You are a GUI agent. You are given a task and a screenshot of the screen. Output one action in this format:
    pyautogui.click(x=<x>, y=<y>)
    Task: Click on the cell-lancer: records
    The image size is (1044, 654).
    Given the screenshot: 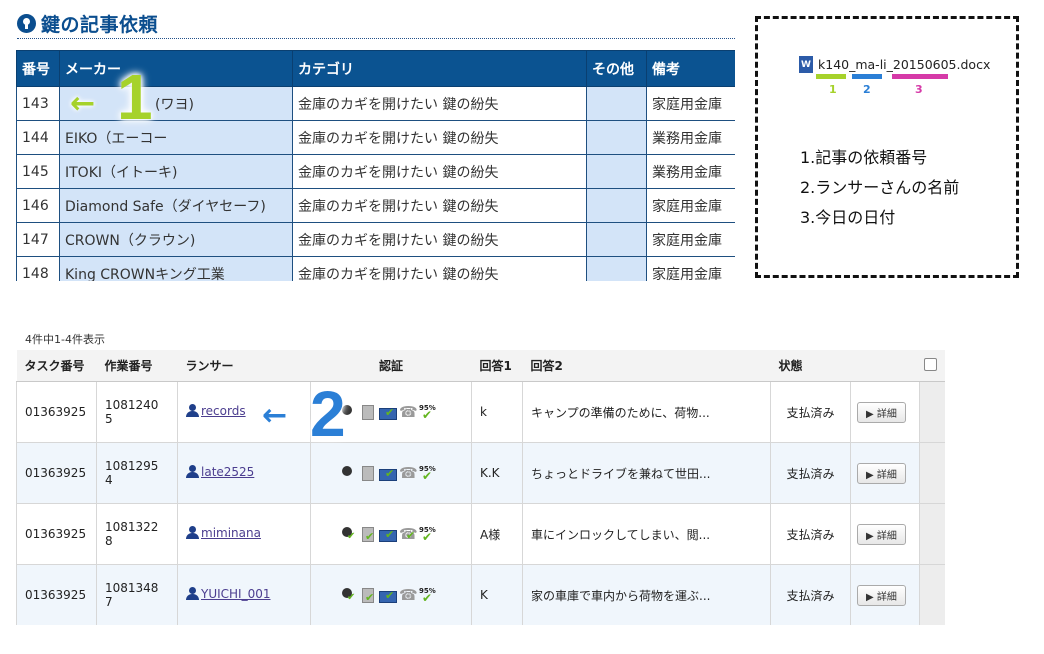 What is the action you would take?
    pyautogui.click(x=244, y=412)
    